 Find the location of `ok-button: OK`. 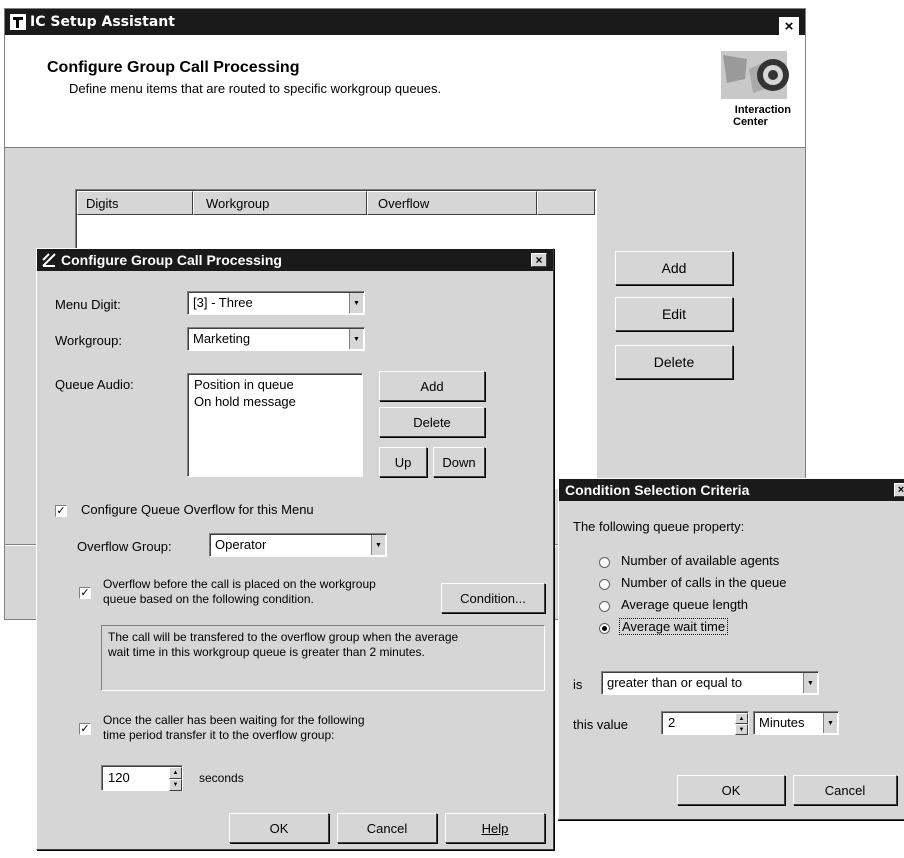

ok-button: OK is located at coordinates (279, 828).